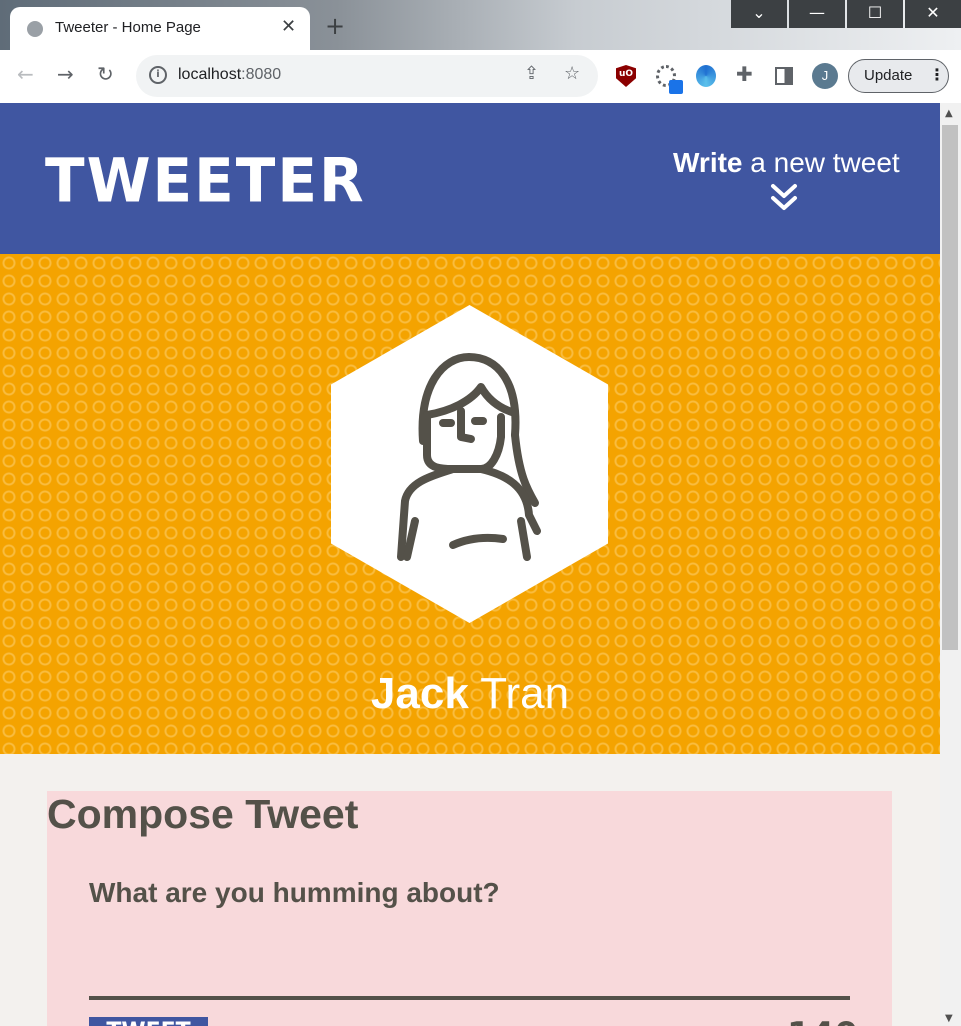 The image size is (961, 1026). What do you see at coordinates (469, 998) in the screenshot?
I see `textarea-underline` at bounding box center [469, 998].